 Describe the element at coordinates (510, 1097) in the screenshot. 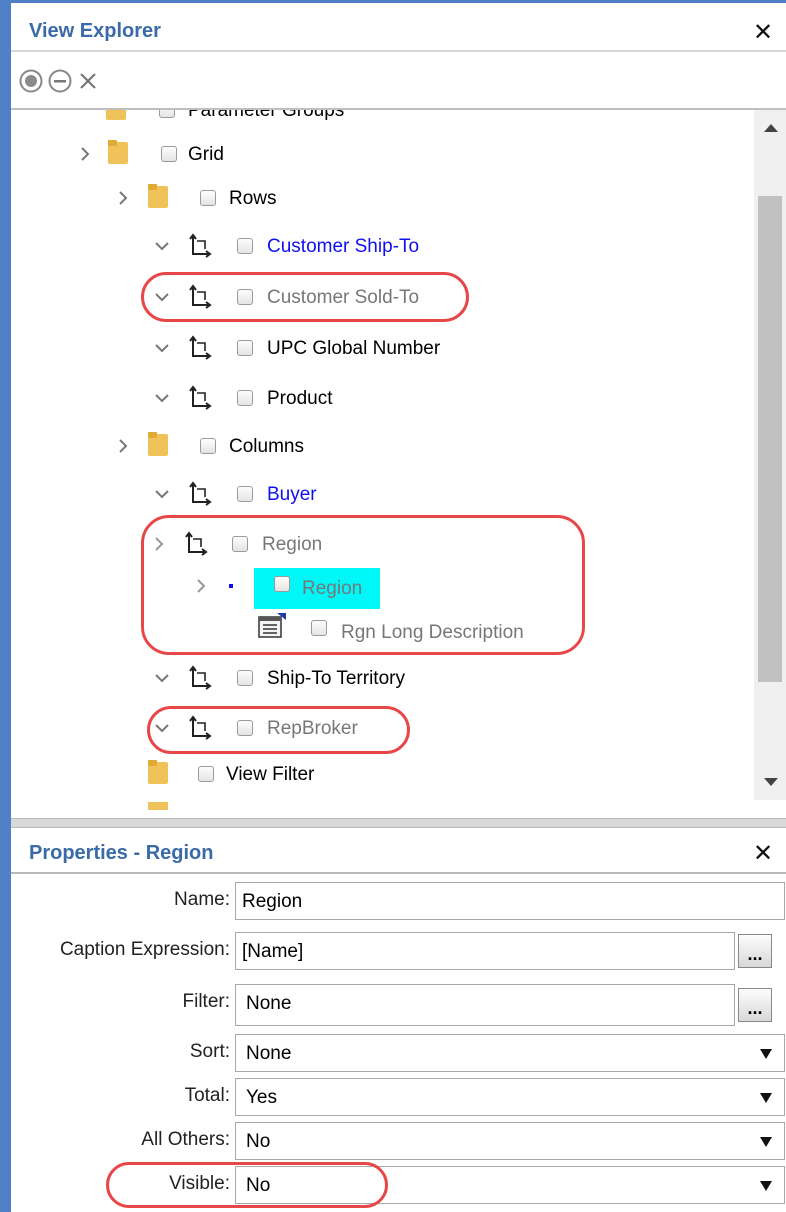

I see `total-select: Yes` at that location.